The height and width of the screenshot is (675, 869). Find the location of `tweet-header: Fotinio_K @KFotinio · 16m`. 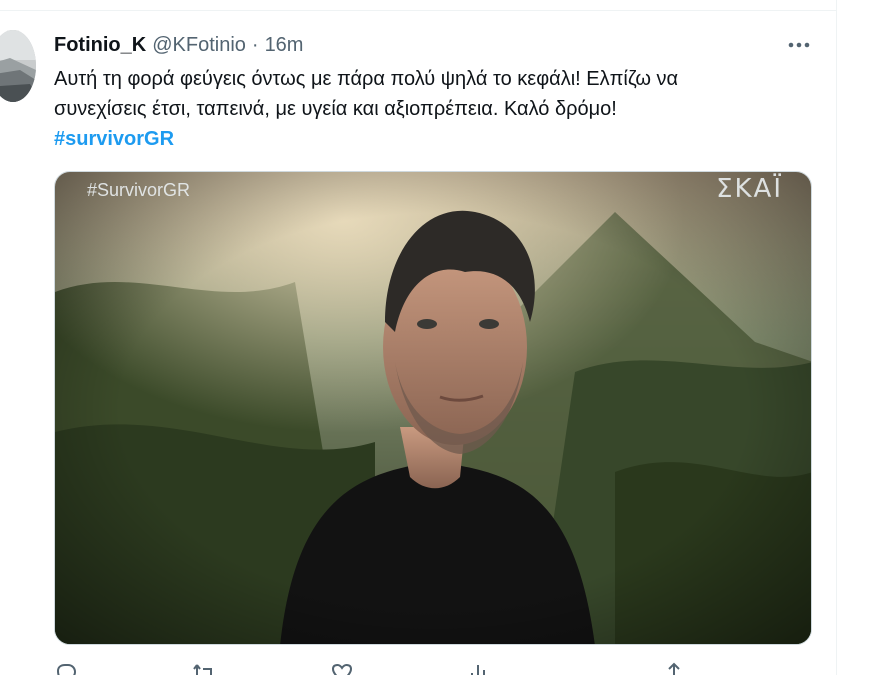

tweet-header: Fotinio_K @KFotinio · 16m is located at coordinates (178, 45).